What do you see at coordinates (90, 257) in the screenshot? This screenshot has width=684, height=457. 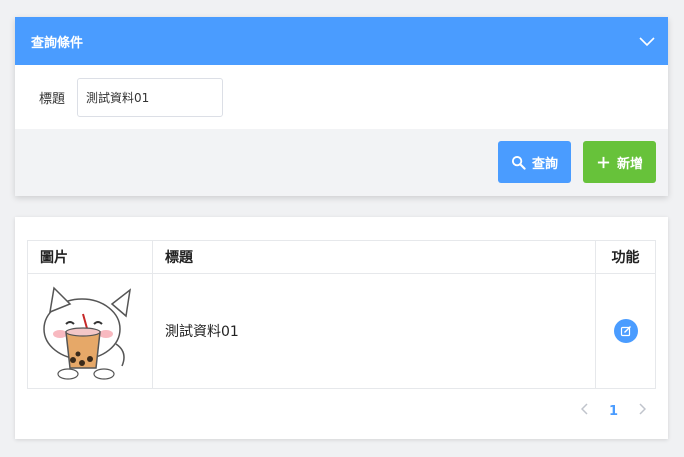 I see `column-header-image: 圖片` at bounding box center [90, 257].